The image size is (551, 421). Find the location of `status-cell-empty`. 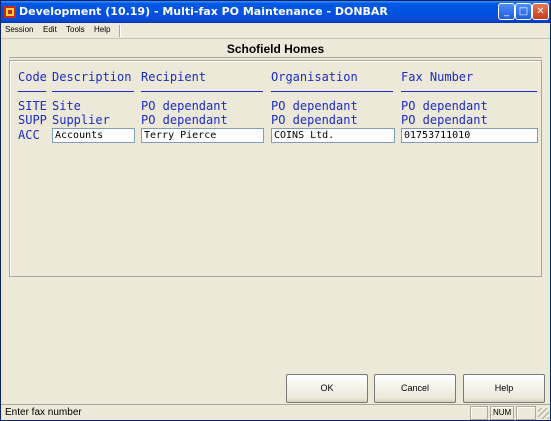

status-cell-empty is located at coordinates (479, 413).